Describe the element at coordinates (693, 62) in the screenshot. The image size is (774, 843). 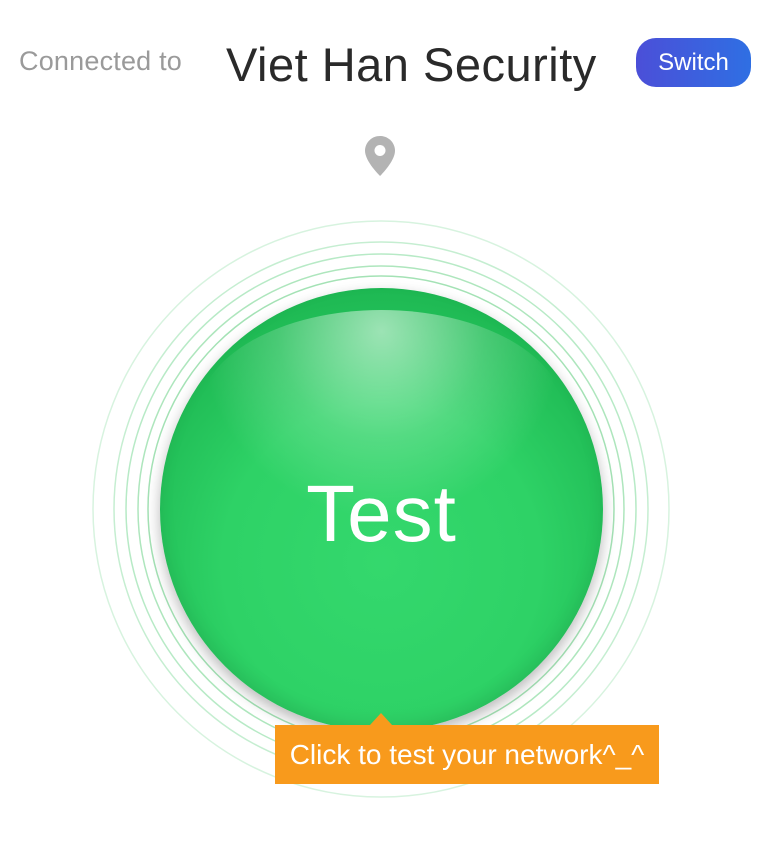
I see `switch-server-button: Switch` at that location.